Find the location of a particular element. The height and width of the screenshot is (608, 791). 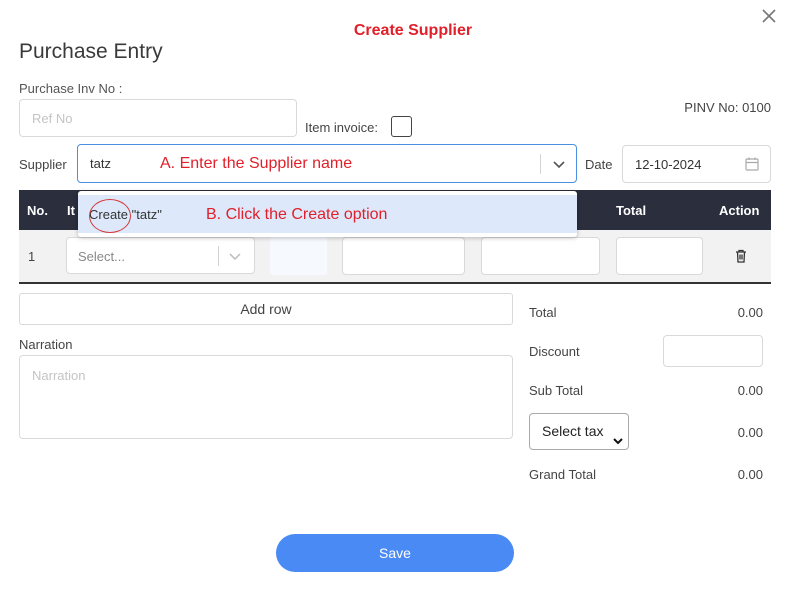

grand-total-value: 0.00 is located at coordinates (750, 474).